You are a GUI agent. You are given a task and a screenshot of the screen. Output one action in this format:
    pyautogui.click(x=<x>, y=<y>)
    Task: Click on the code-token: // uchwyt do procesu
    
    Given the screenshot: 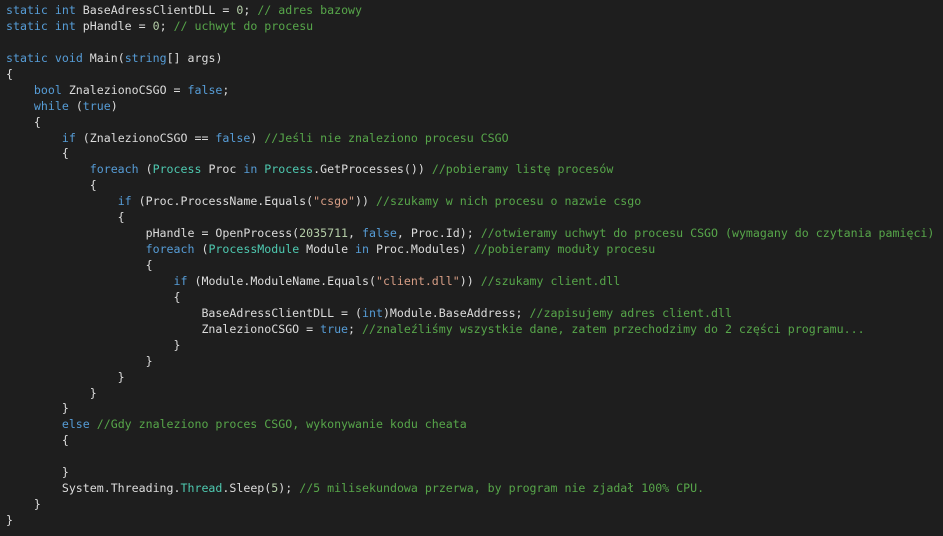 What is the action you would take?
    pyautogui.click(x=243, y=25)
    